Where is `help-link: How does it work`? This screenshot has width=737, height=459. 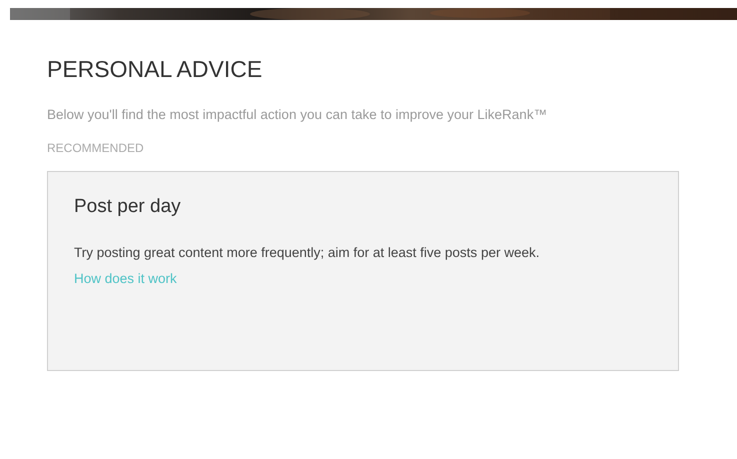
help-link: How does it work is located at coordinates (125, 279).